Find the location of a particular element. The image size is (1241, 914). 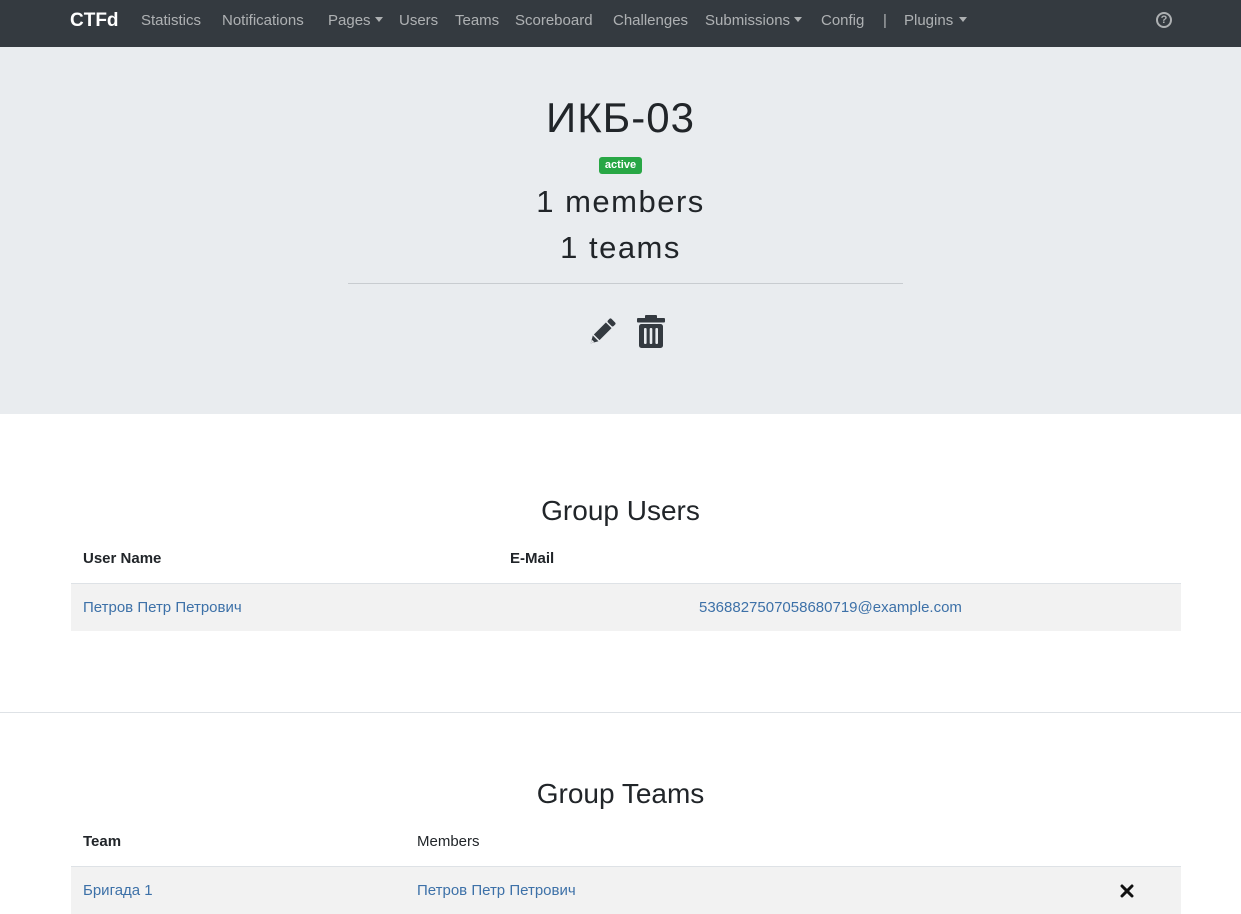

nav-pages-dropdown: Pages is located at coordinates (355, 21).